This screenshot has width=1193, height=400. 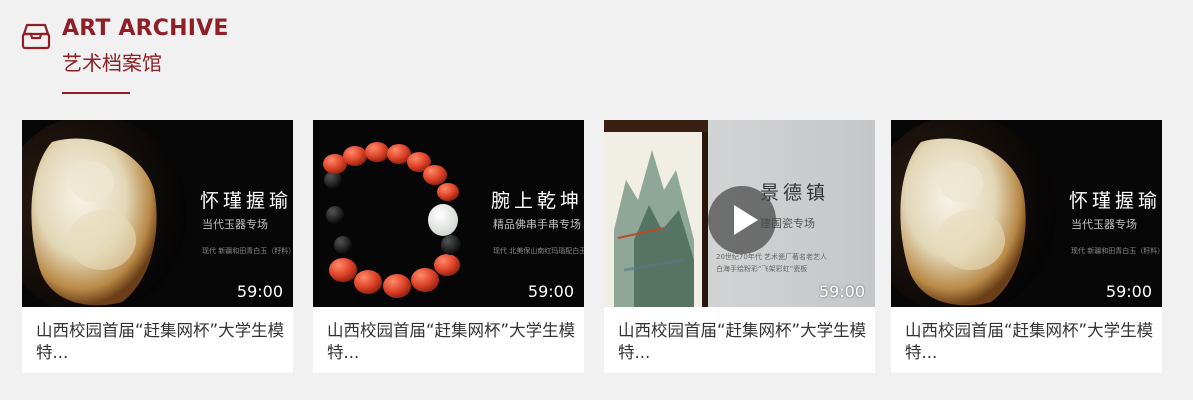 What do you see at coordinates (36, 36) in the screenshot?
I see `archive-box-icon` at bounding box center [36, 36].